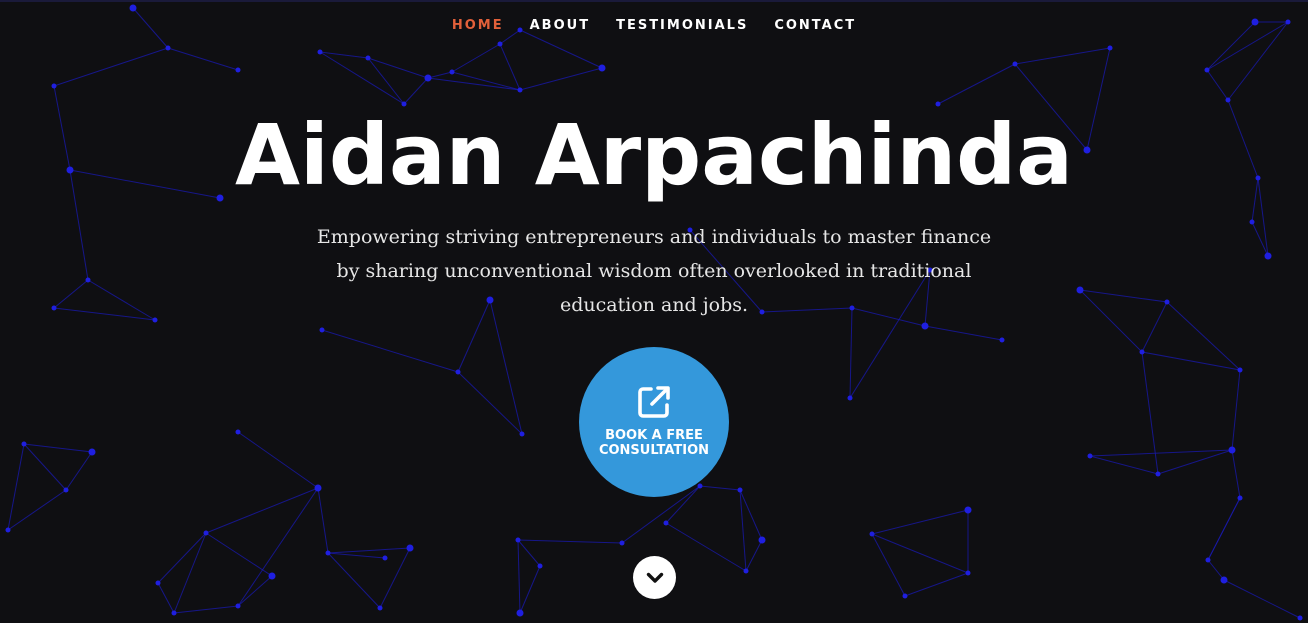 The width and height of the screenshot is (1308, 623). Describe the element at coordinates (560, 26) in the screenshot. I see `nav-about: ABOUT` at that location.